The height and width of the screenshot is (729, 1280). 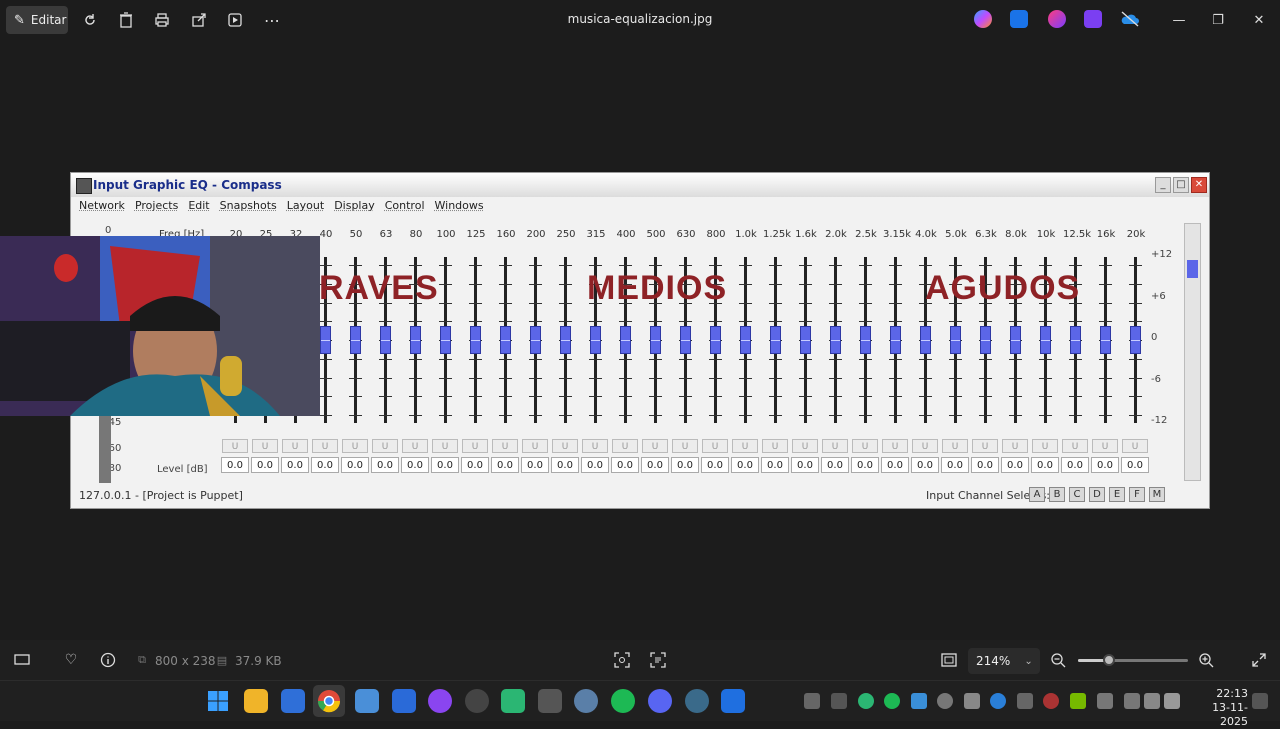 What do you see at coordinates (256, 701) in the screenshot?
I see `file-explorer-icon` at bounding box center [256, 701].